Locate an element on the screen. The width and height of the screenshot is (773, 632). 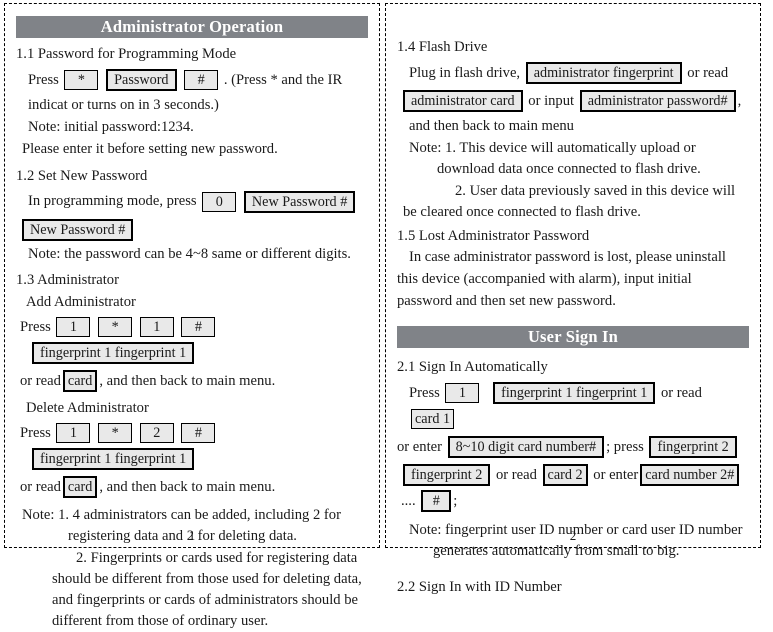
row-delete-read-card: or read card, and then back to main menu. is located at coordinates (194, 487).